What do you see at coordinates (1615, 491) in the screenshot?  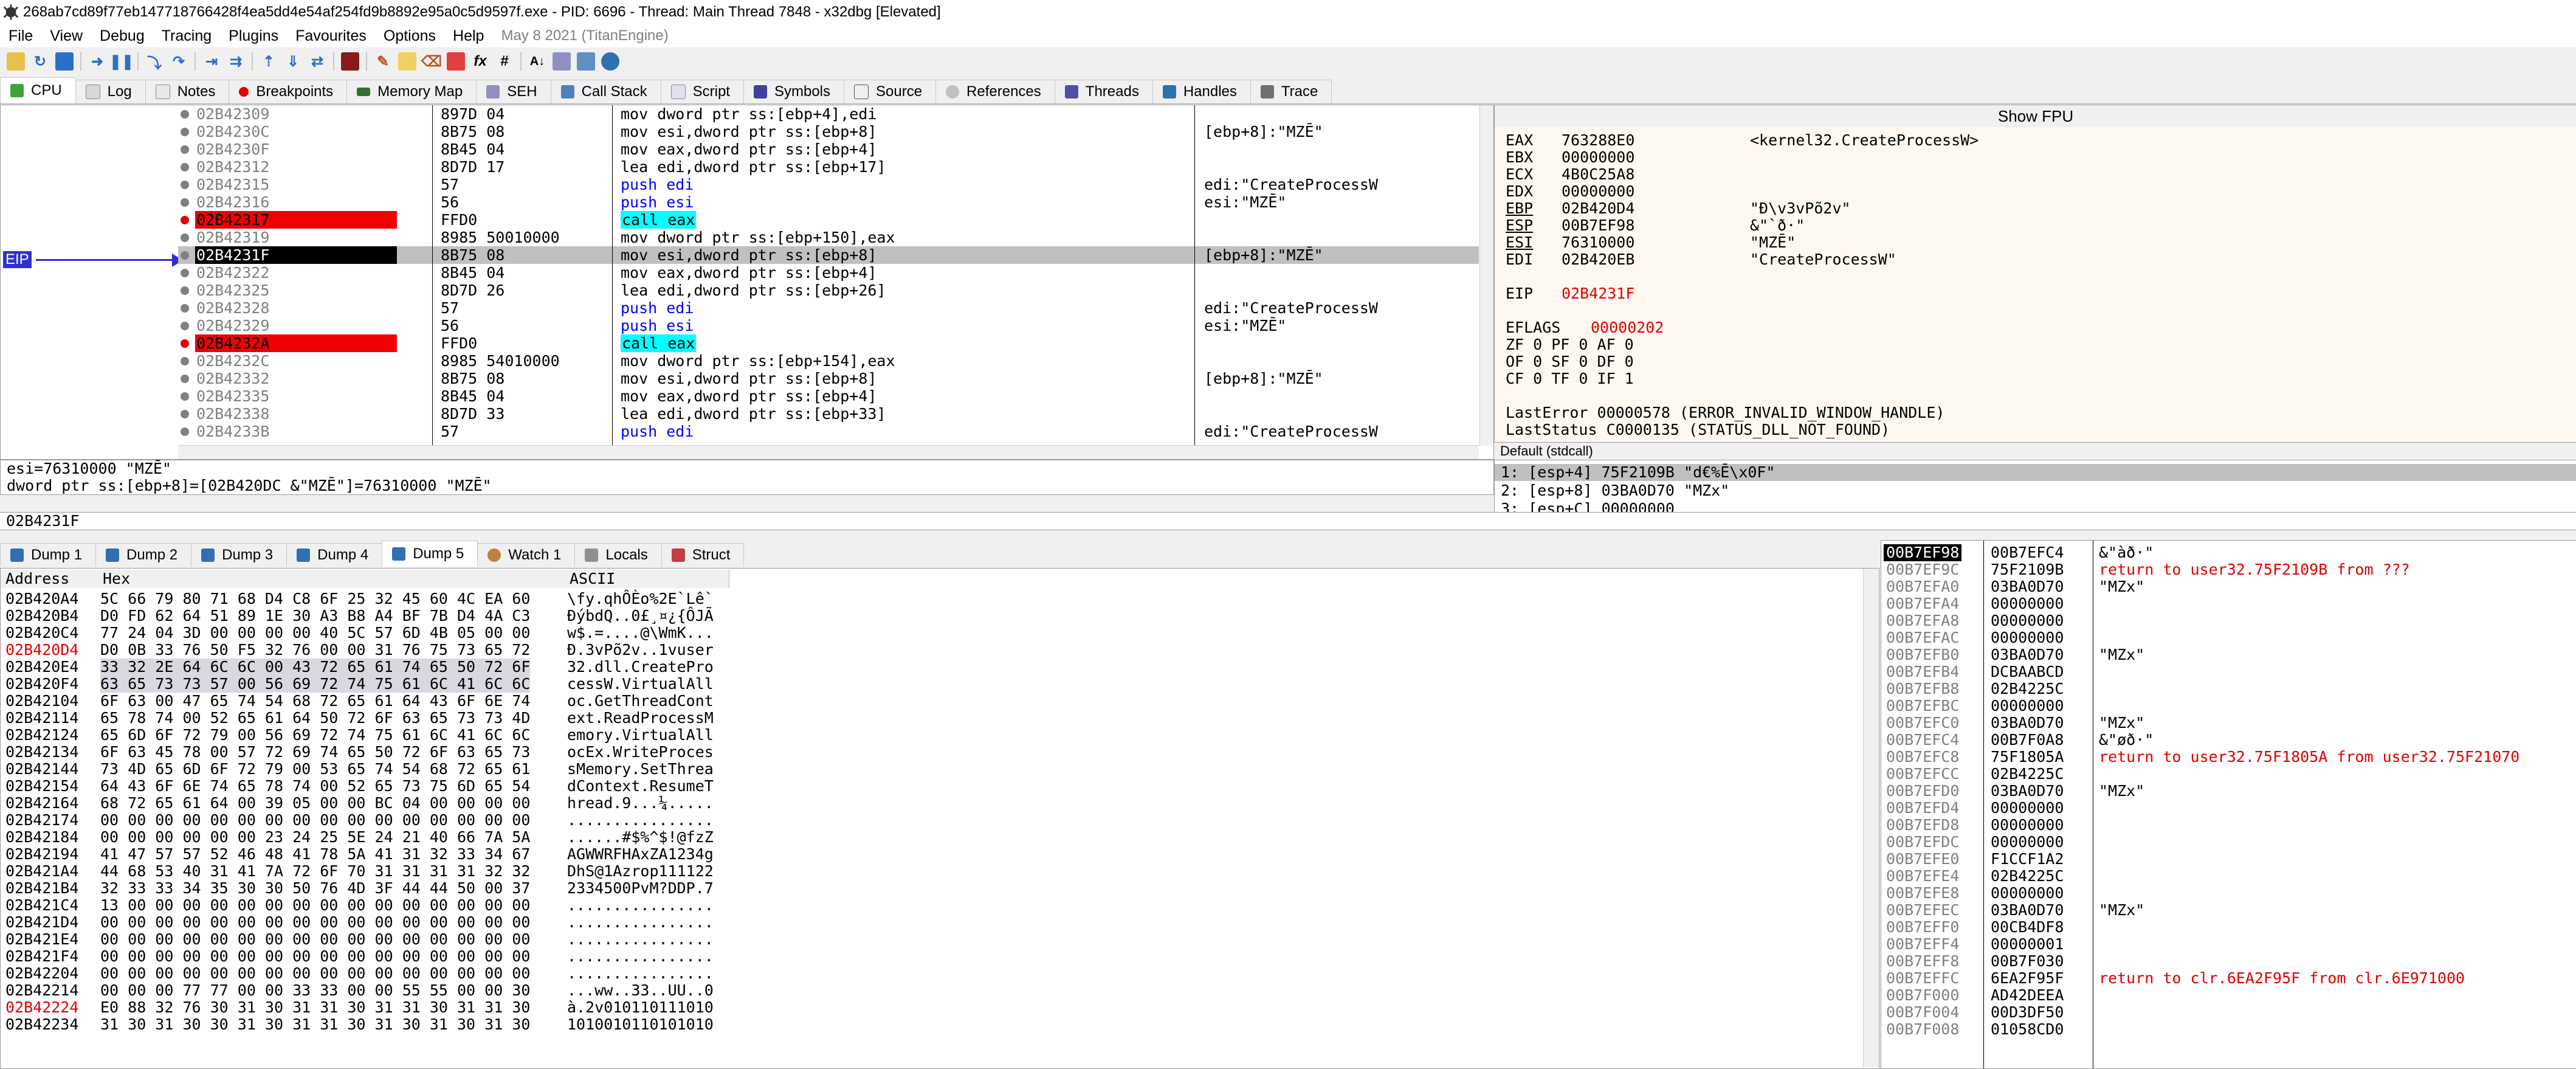 I see `callconv-arg-2: 2: [esp+8] 03BA0D70 "MZx"` at bounding box center [1615, 491].